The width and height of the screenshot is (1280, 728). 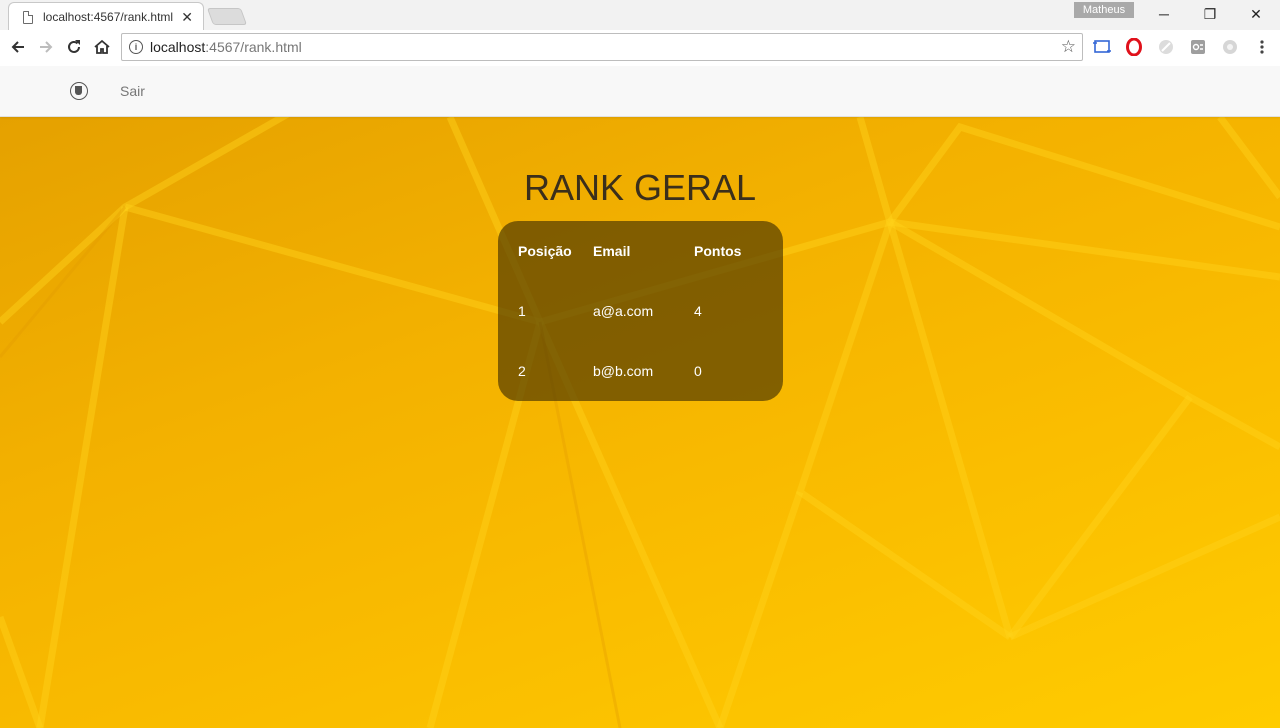 What do you see at coordinates (1262, 47) in the screenshot?
I see `menu-kebab-icon` at bounding box center [1262, 47].